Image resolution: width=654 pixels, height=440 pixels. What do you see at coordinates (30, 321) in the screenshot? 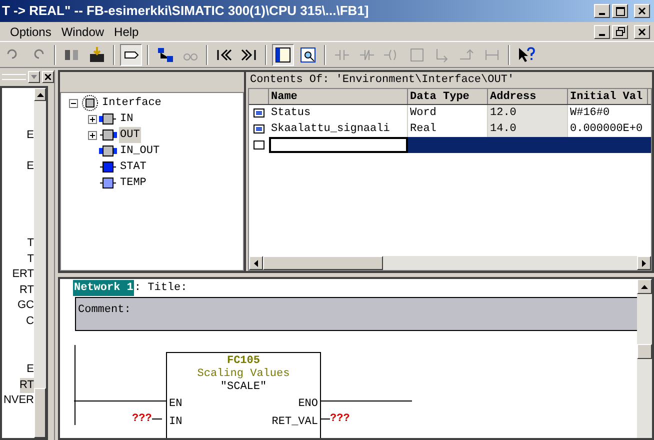
I see `list-item: C` at bounding box center [30, 321].